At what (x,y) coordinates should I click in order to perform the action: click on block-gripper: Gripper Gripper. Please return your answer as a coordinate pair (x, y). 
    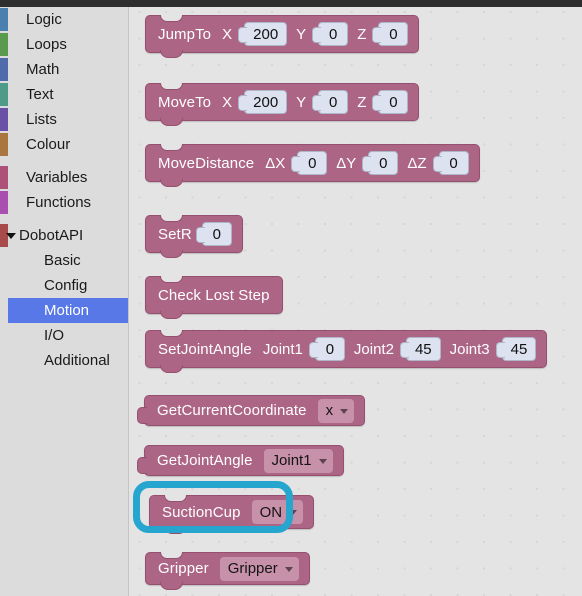
    Looking at the image, I should click on (227, 571).